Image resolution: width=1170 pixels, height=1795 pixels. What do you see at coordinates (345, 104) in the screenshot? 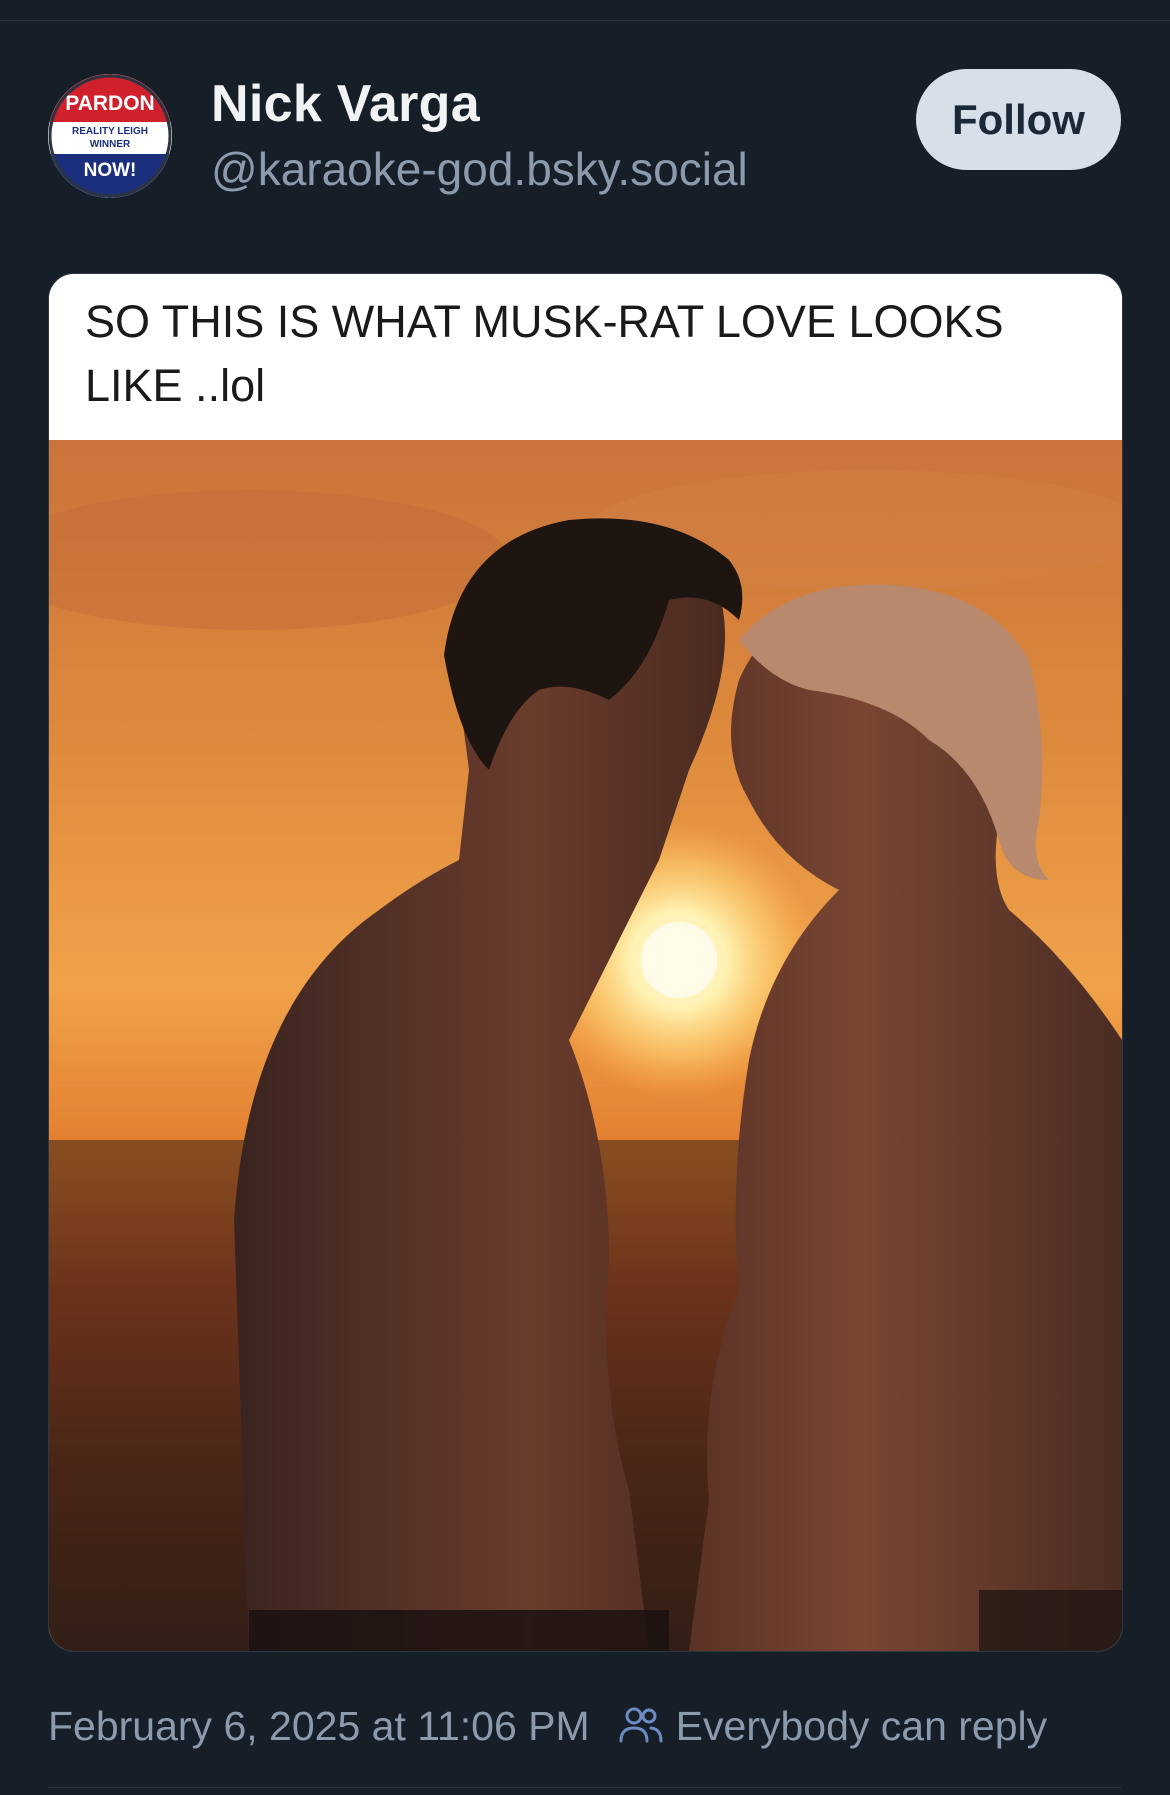
I see `author-display-name: Nick Varga` at bounding box center [345, 104].